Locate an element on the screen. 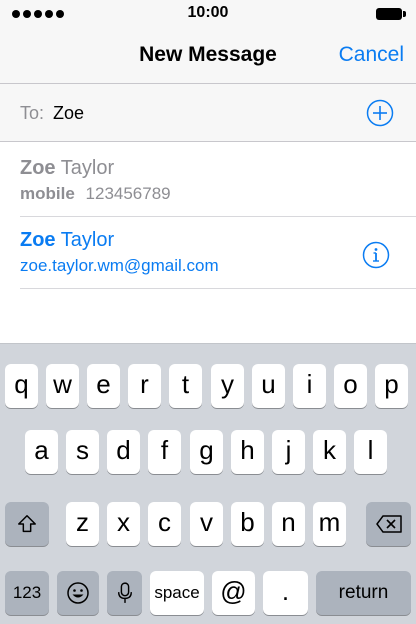  recipient-input is located at coordinates (193, 113).